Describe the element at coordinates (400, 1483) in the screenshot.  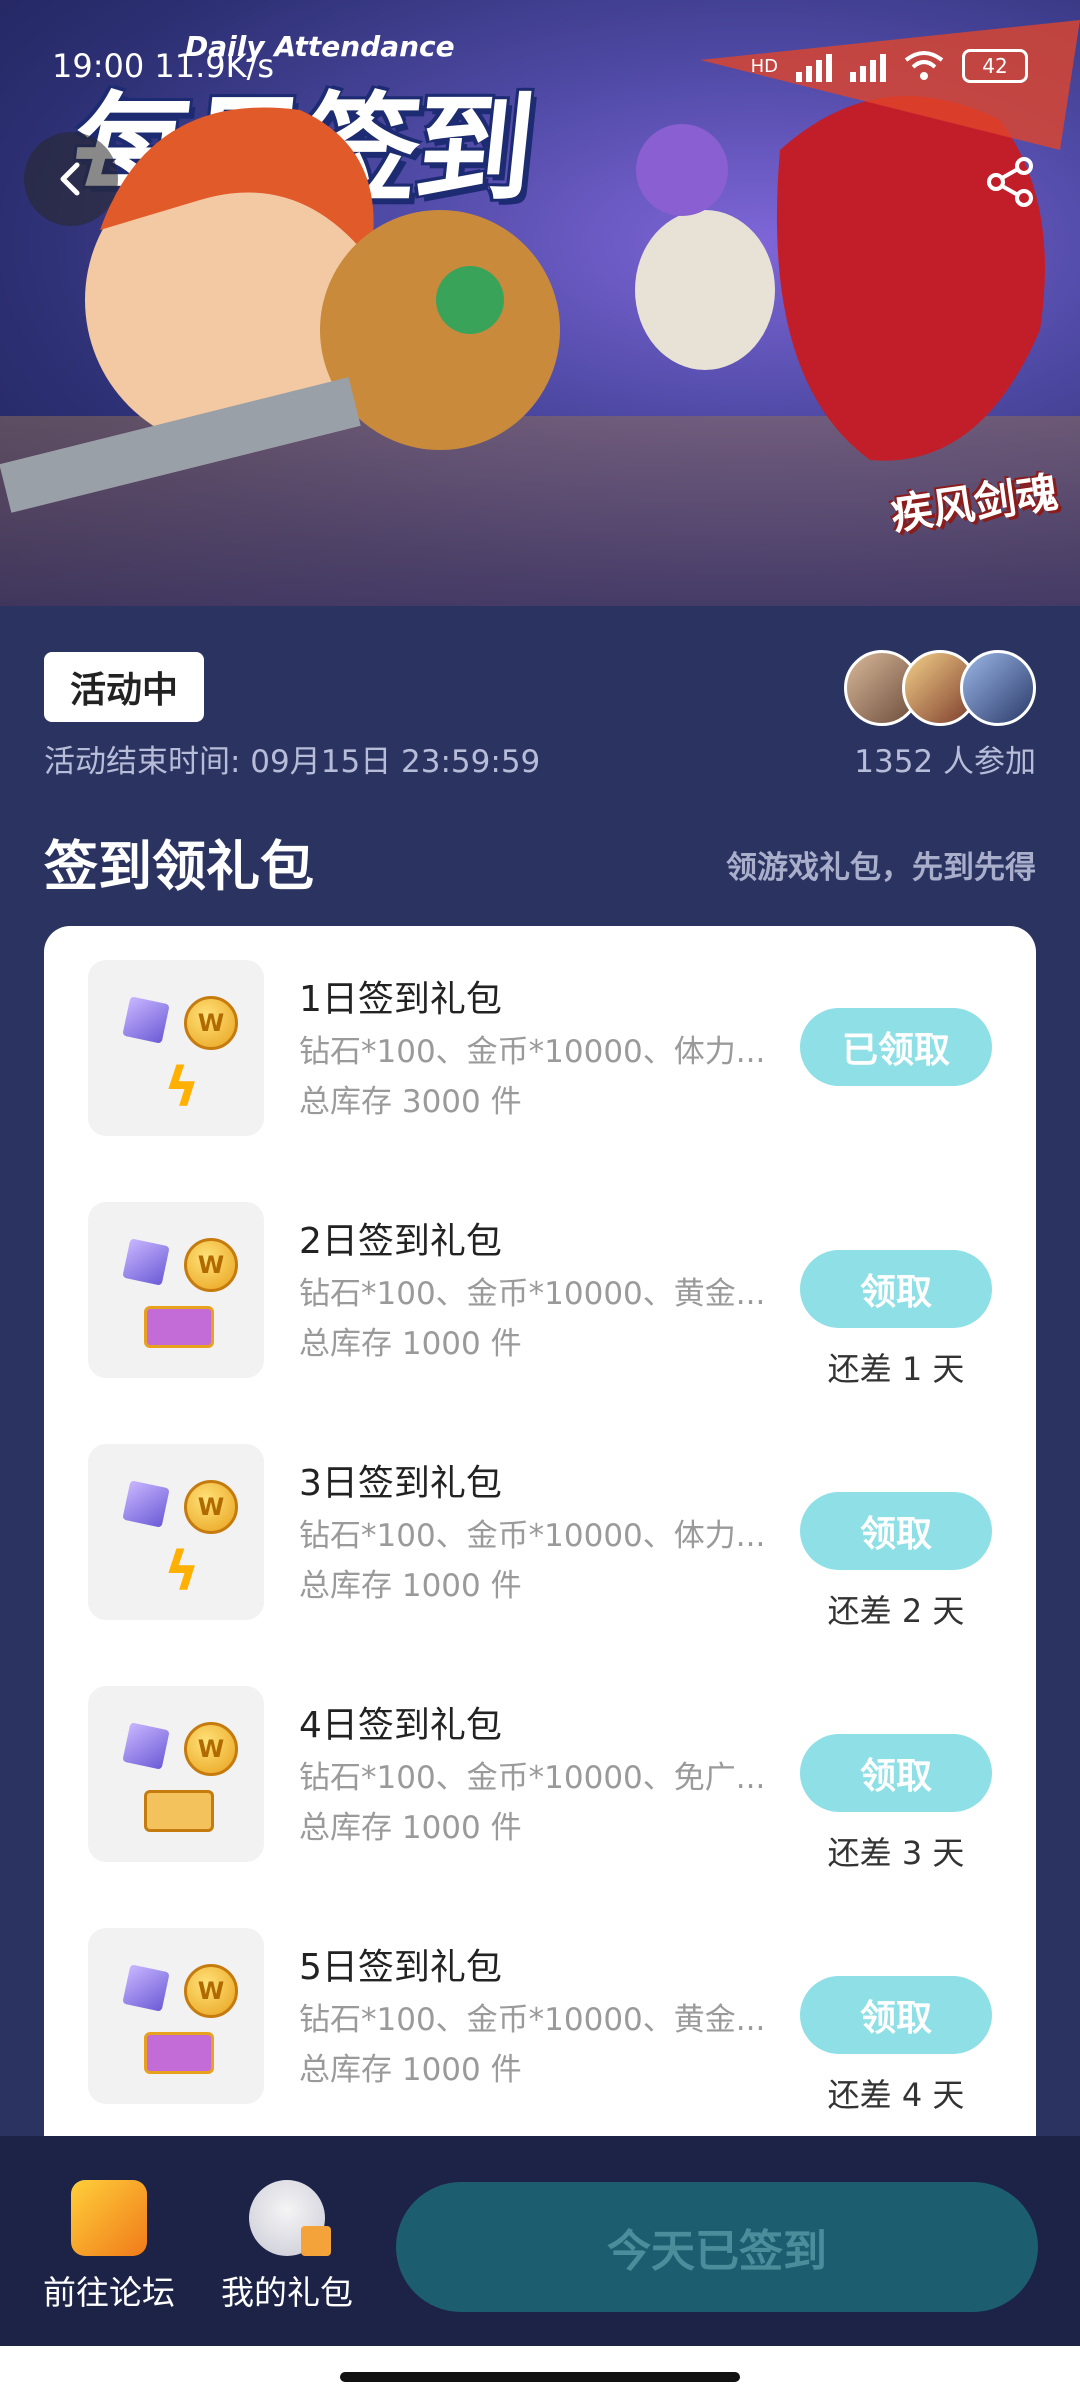
I see `gift-name: 3日签到礼包` at that location.